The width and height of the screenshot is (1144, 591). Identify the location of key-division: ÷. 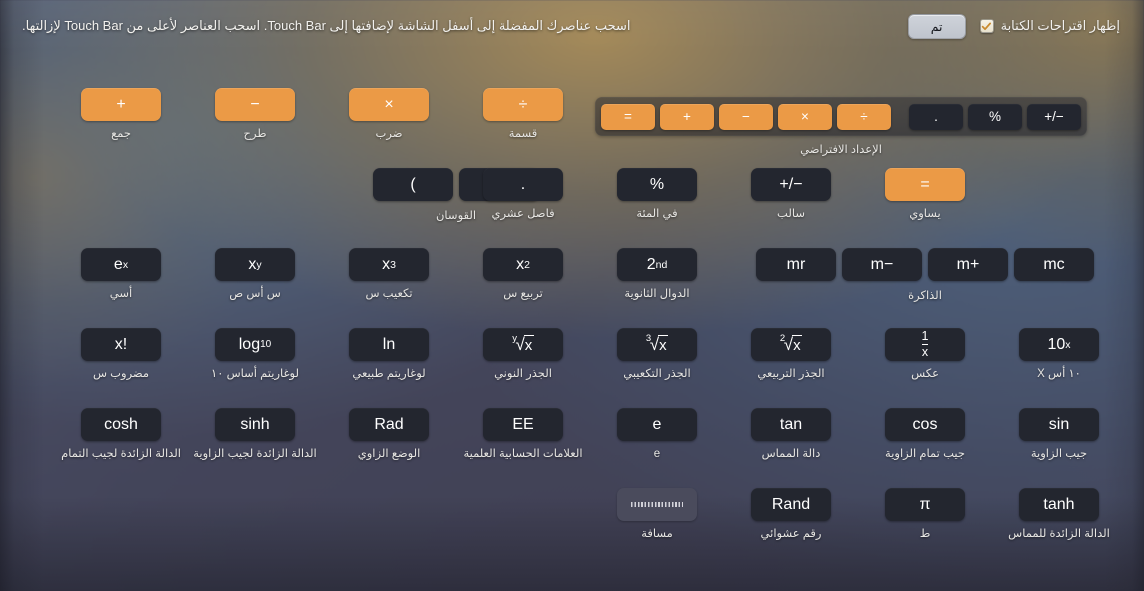
(523, 104).